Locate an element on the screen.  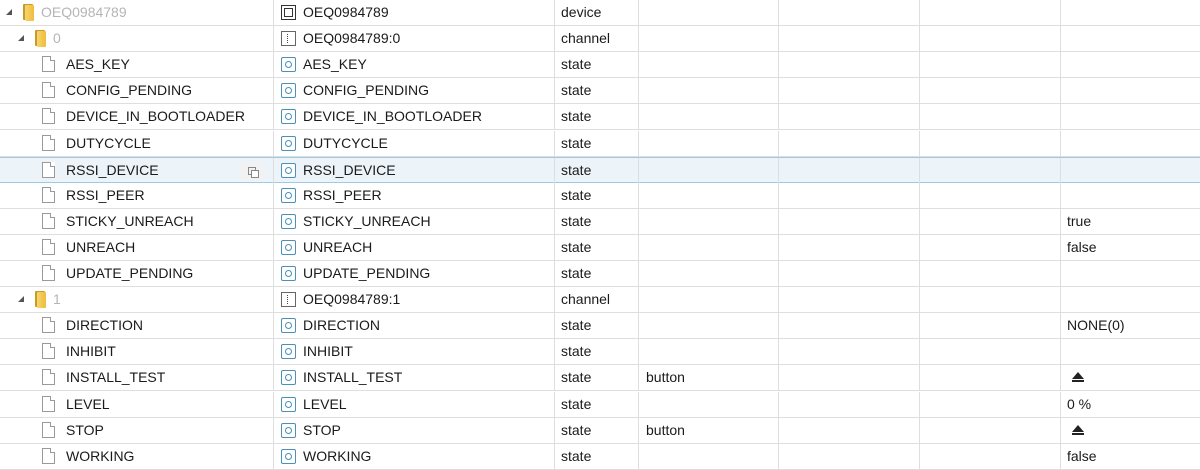
tree-row: UPDATE_PENDING UPDATE_PENDING state is located at coordinates (600, 274).